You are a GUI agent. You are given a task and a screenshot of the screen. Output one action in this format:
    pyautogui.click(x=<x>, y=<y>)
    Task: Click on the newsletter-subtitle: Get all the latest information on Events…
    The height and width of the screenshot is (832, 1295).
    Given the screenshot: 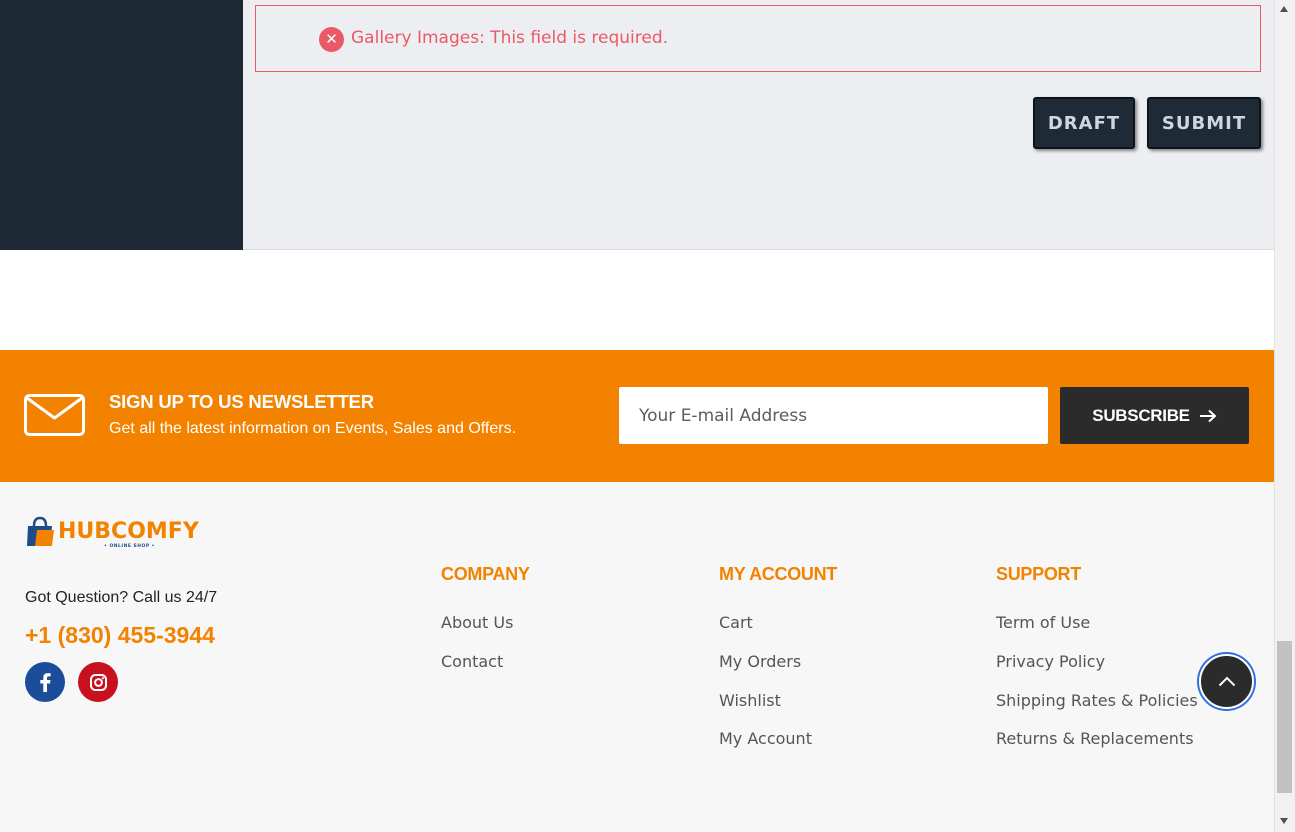 What is the action you would take?
    pyautogui.click(x=313, y=428)
    